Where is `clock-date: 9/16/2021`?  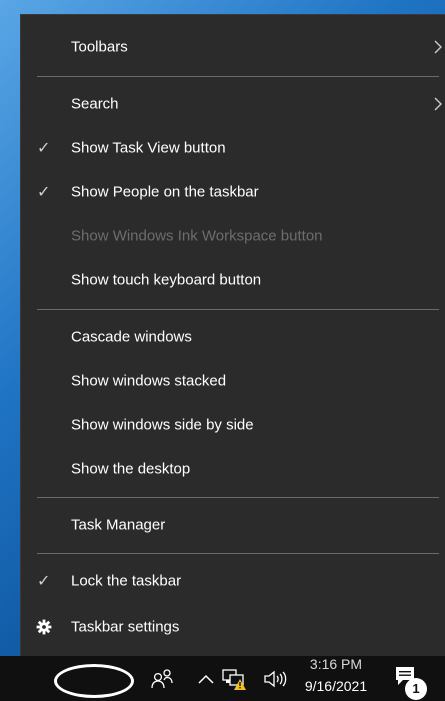
clock-date: 9/16/2021 is located at coordinates (336, 686).